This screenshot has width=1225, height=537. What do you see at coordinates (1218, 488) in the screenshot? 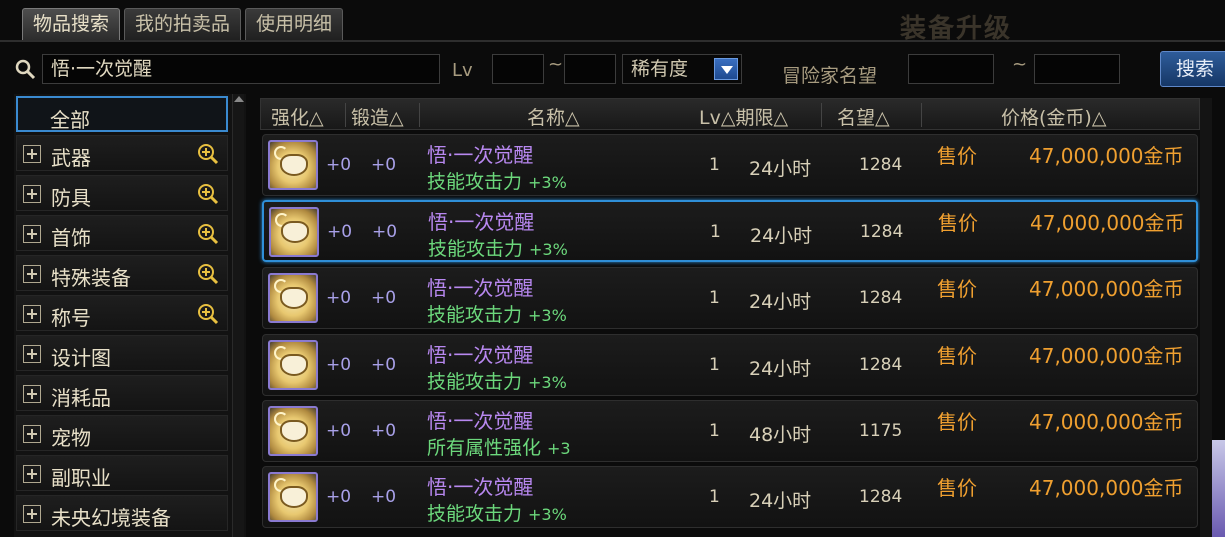
I see `character-sprite-edge` at bounding box center [1218, 488].